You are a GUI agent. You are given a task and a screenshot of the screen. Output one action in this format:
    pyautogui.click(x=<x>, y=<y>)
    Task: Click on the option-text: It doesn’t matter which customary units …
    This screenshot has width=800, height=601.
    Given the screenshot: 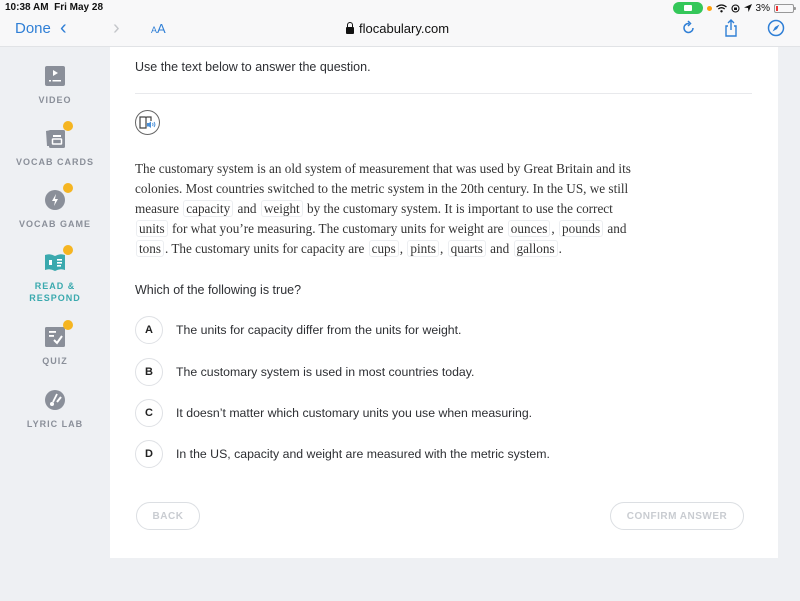 What is the action you would take?
    pyautogui.click(x=354, y=413)
    